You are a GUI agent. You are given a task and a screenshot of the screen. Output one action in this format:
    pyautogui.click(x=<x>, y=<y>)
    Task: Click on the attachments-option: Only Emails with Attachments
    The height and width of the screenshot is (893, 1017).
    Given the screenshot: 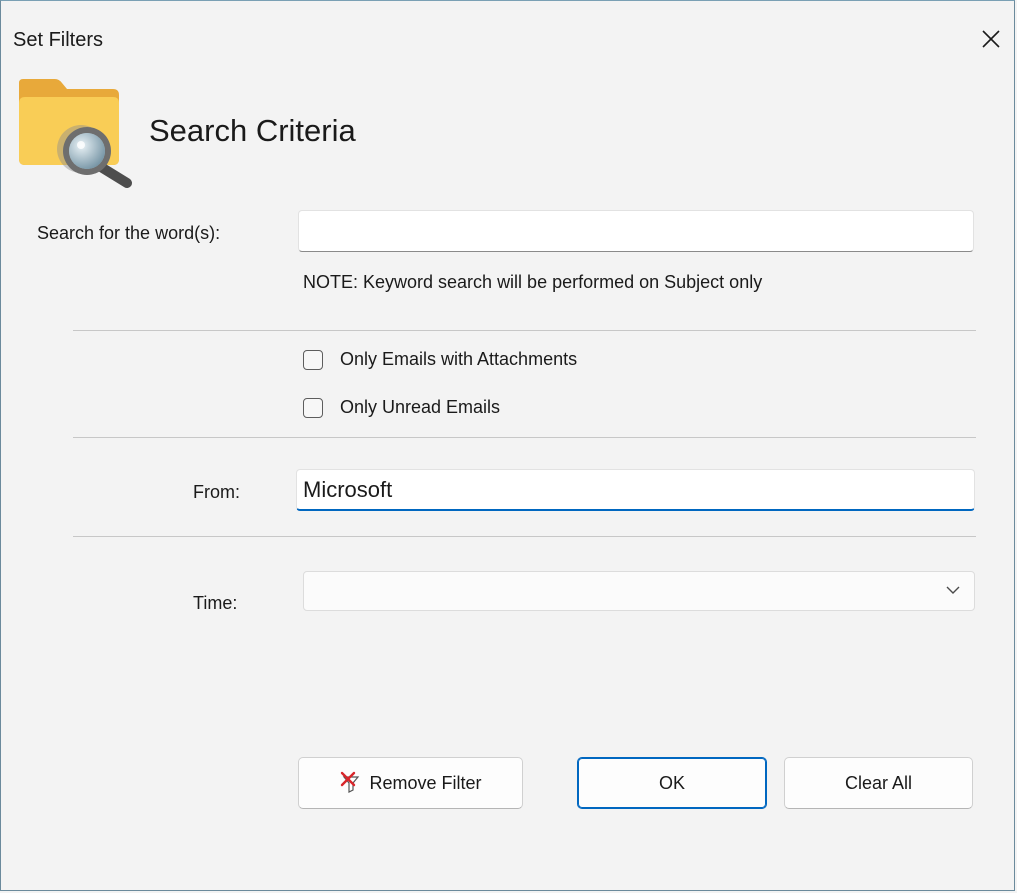 What is the action you would take?
    pyautogui.click(x=440, y=359)
    